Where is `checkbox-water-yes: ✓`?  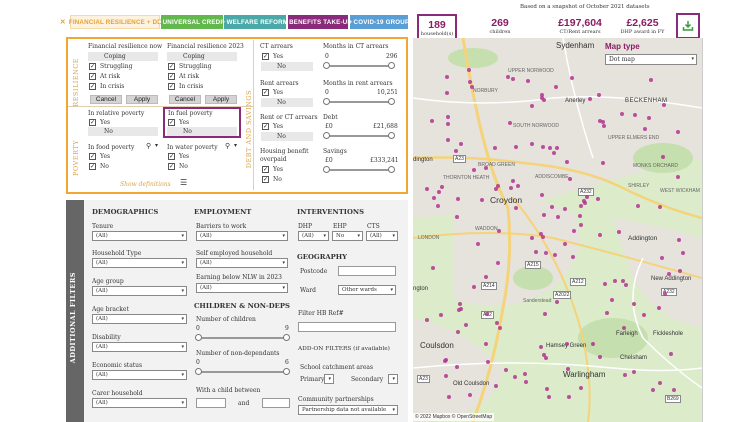
checkbox-water-yes: ✓ is located at coordinates (171, 156).